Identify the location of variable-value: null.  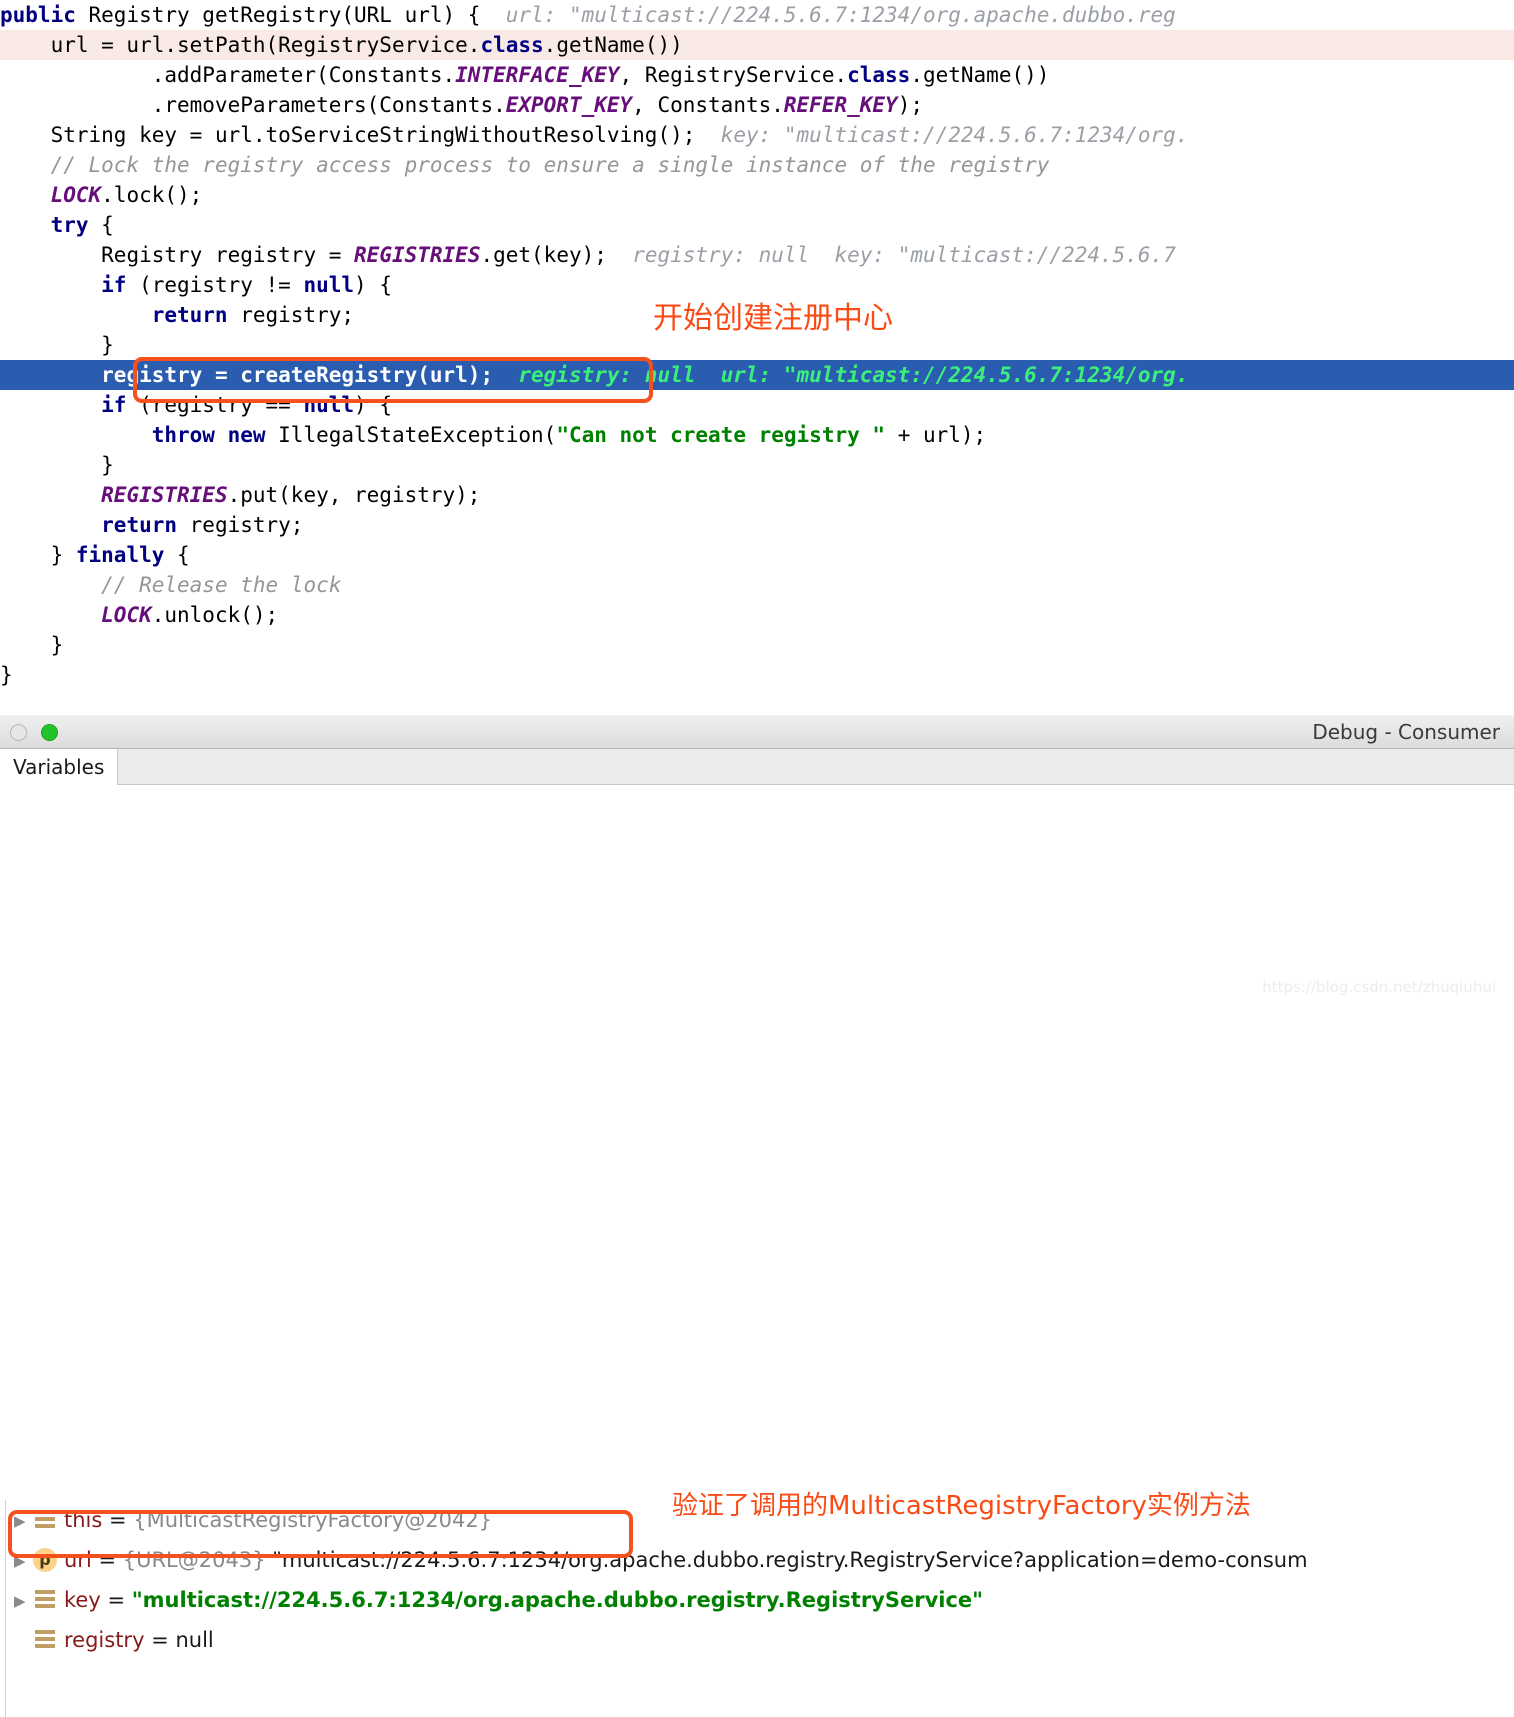
(194, 1640).